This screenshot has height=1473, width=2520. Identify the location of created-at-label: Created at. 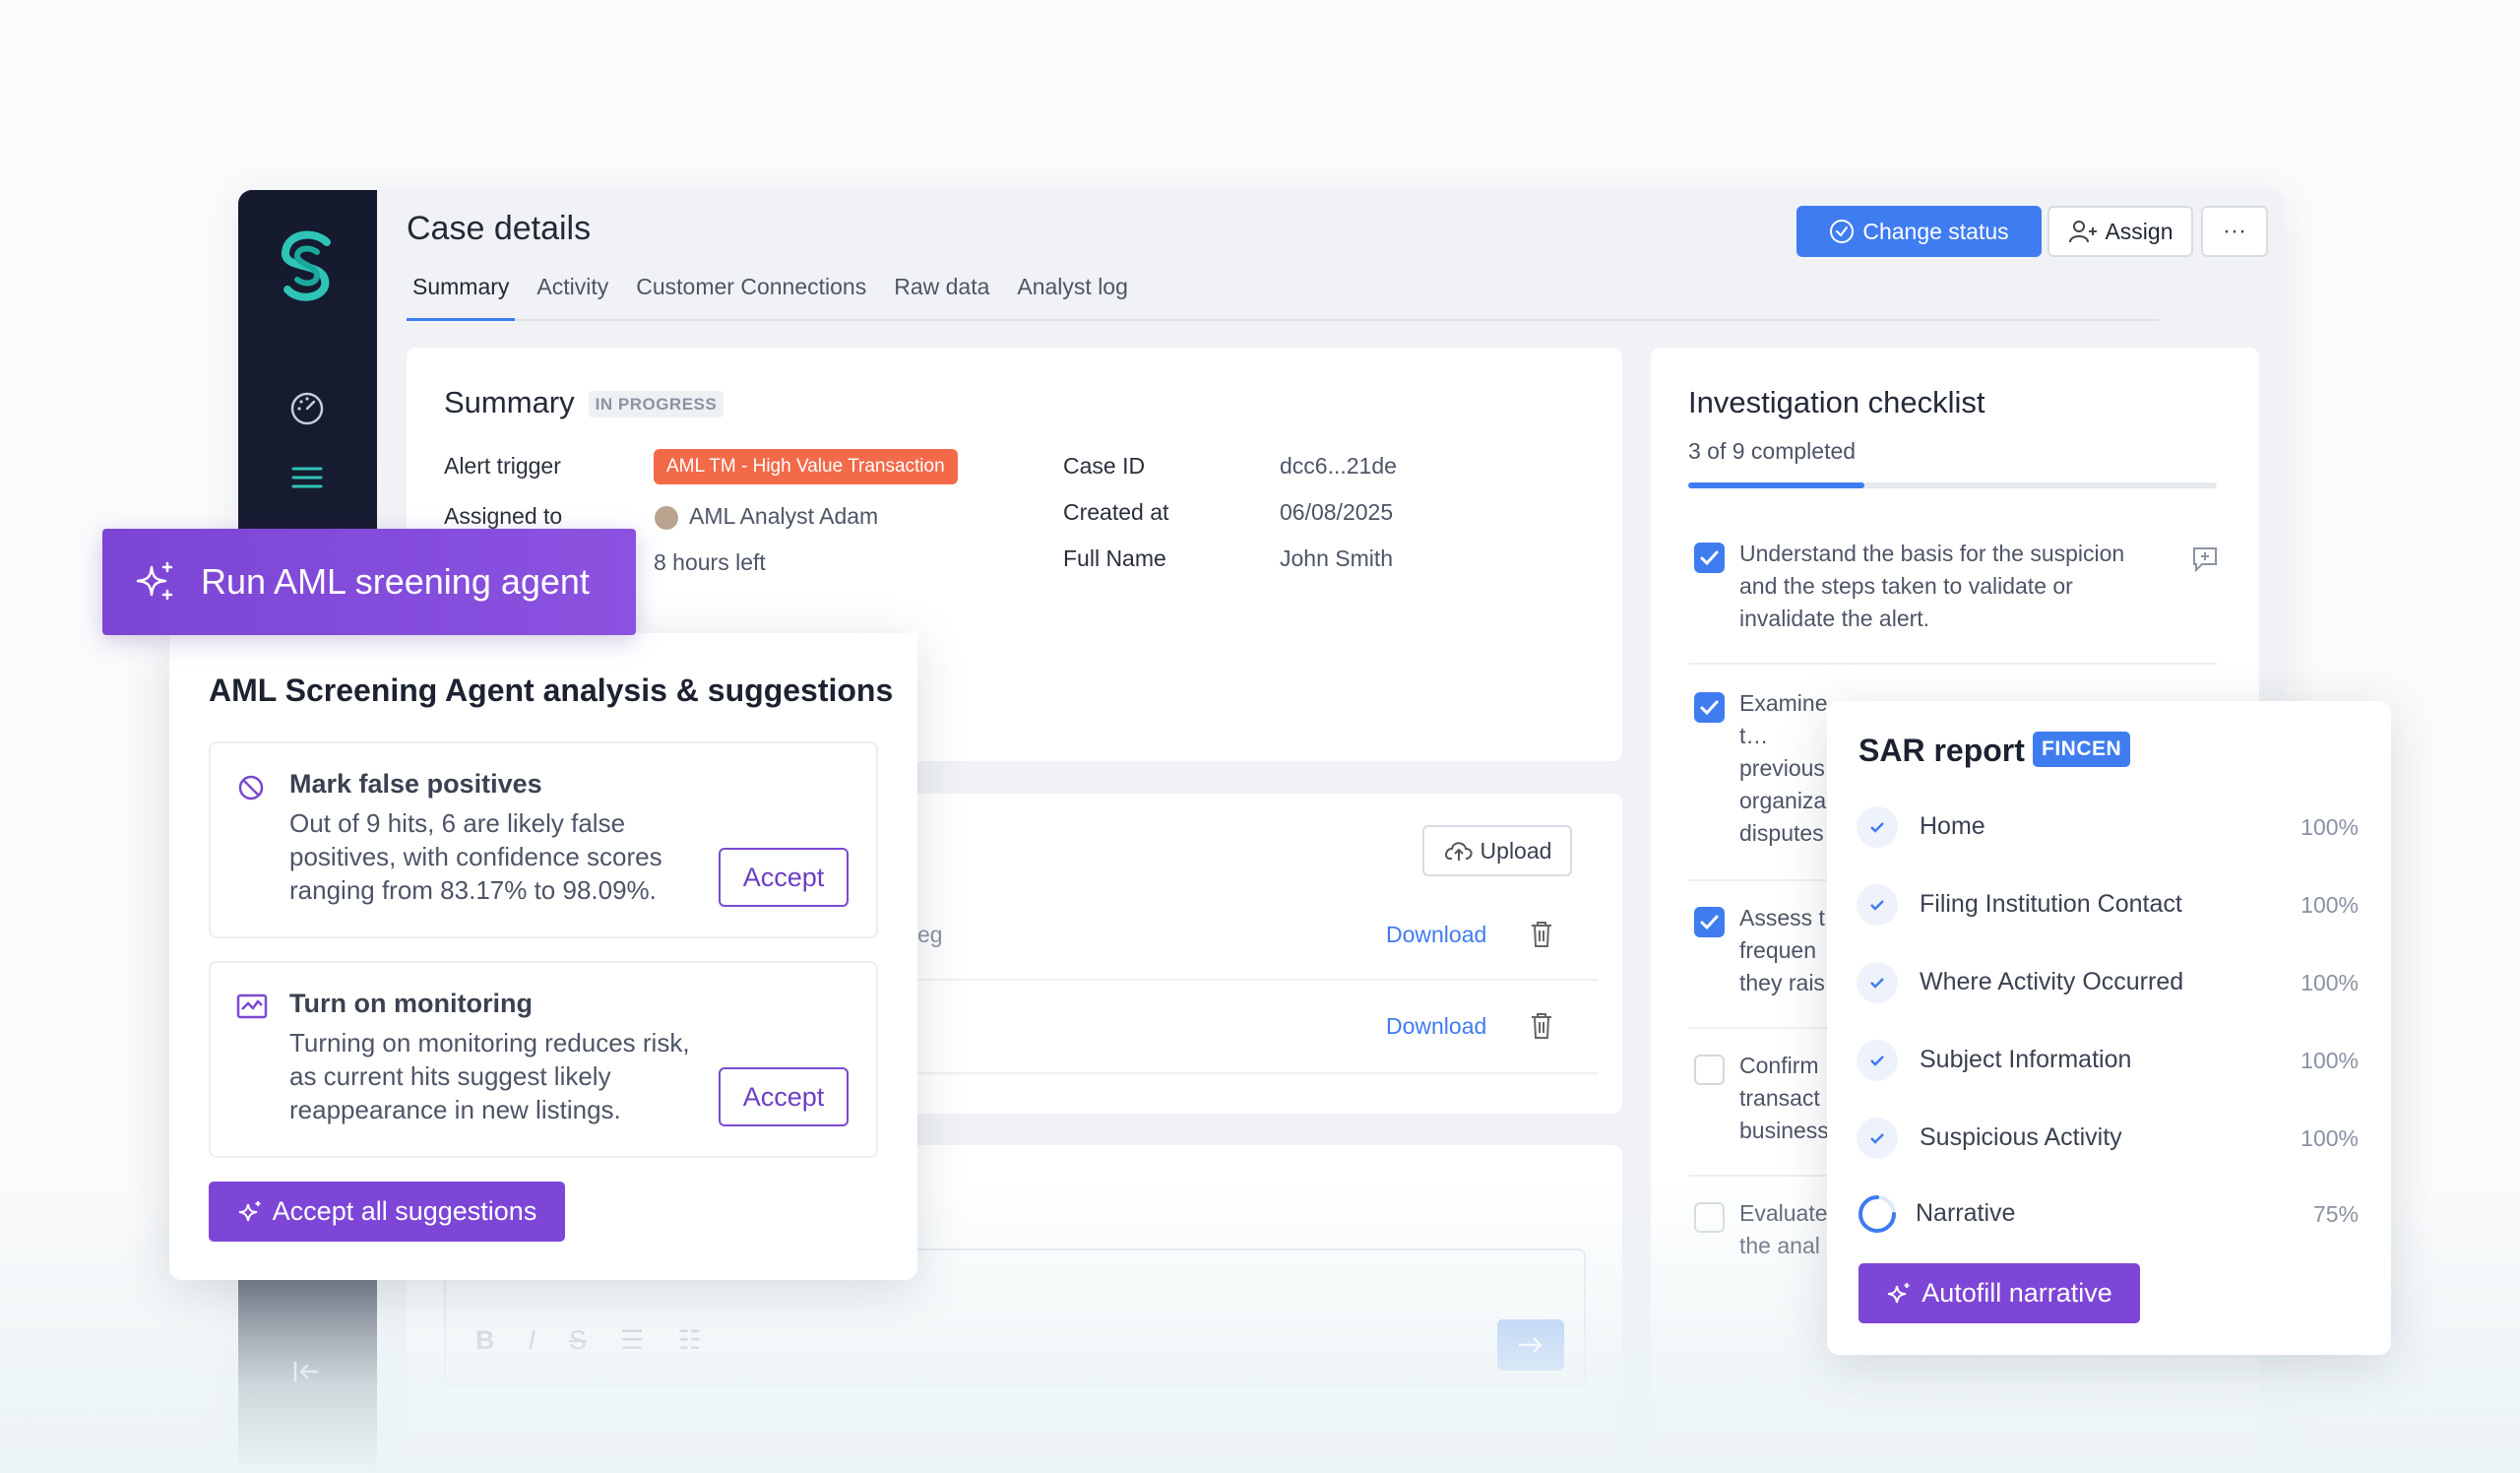
(1116, 512).